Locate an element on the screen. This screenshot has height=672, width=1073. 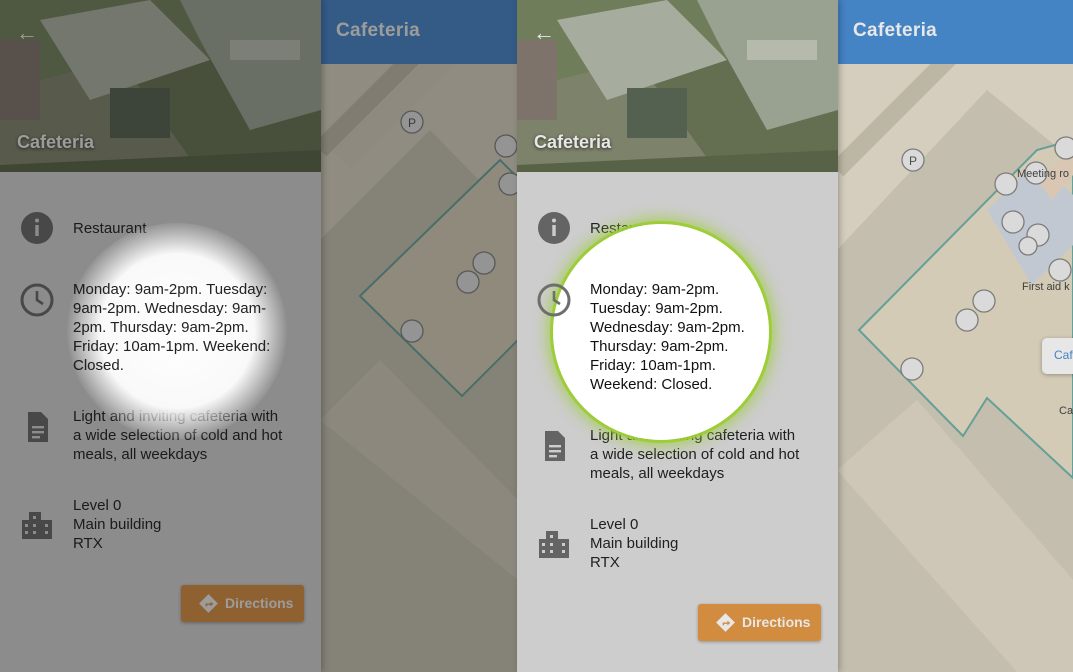
hours-line: Wednesday: 9am-2pm. is located at coordinates (667, 327).